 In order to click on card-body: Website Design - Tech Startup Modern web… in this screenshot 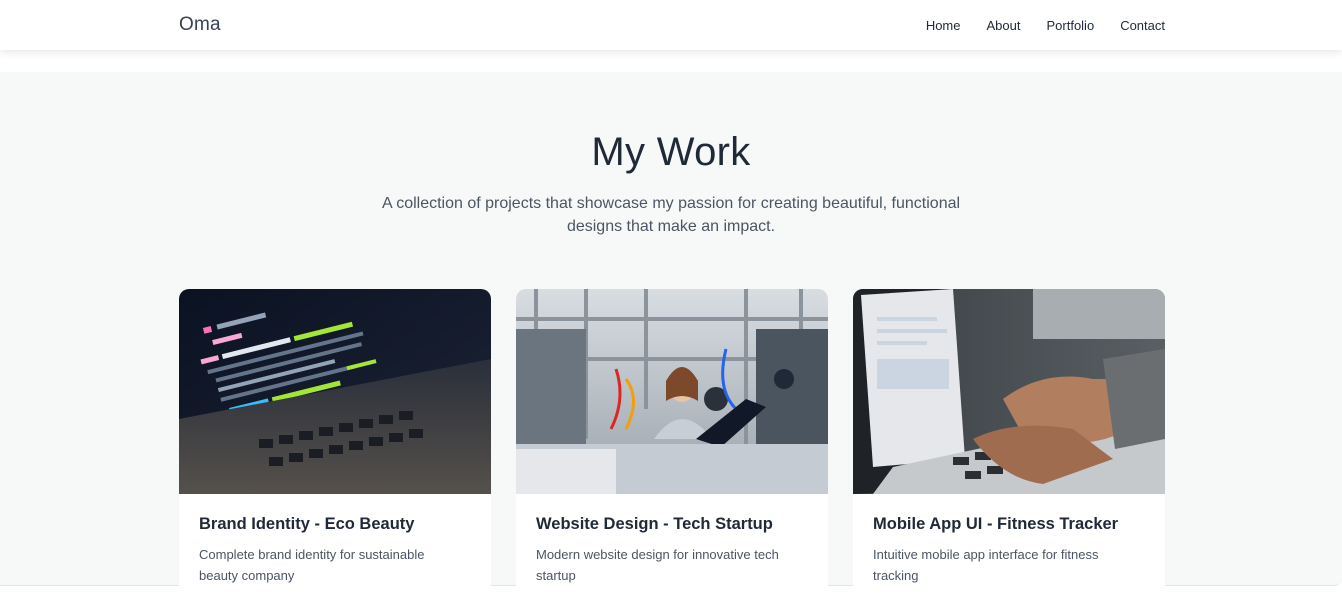, I will do `click(672, 540)`.